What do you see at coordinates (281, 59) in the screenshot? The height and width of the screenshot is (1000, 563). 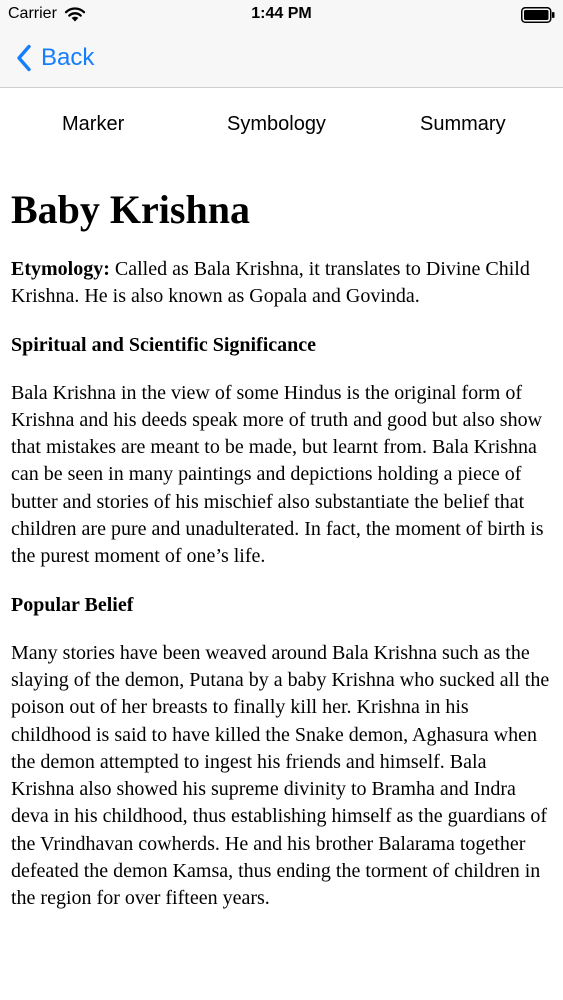 I see `navigation-bar: Back` at bounding box center [281, 59].